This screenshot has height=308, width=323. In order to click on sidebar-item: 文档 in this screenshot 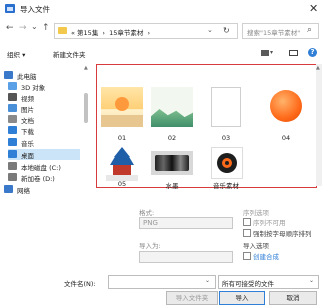, I will do `click(44, 119)`.